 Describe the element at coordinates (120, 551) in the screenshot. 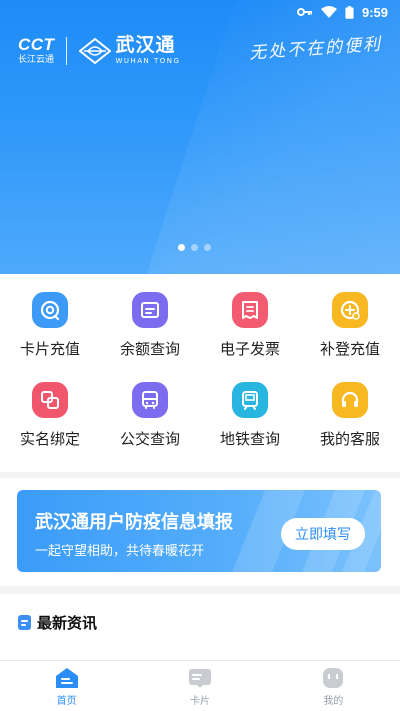

I see `promo-subtitle: 一起守望相助，共待春暖花开` at that location.